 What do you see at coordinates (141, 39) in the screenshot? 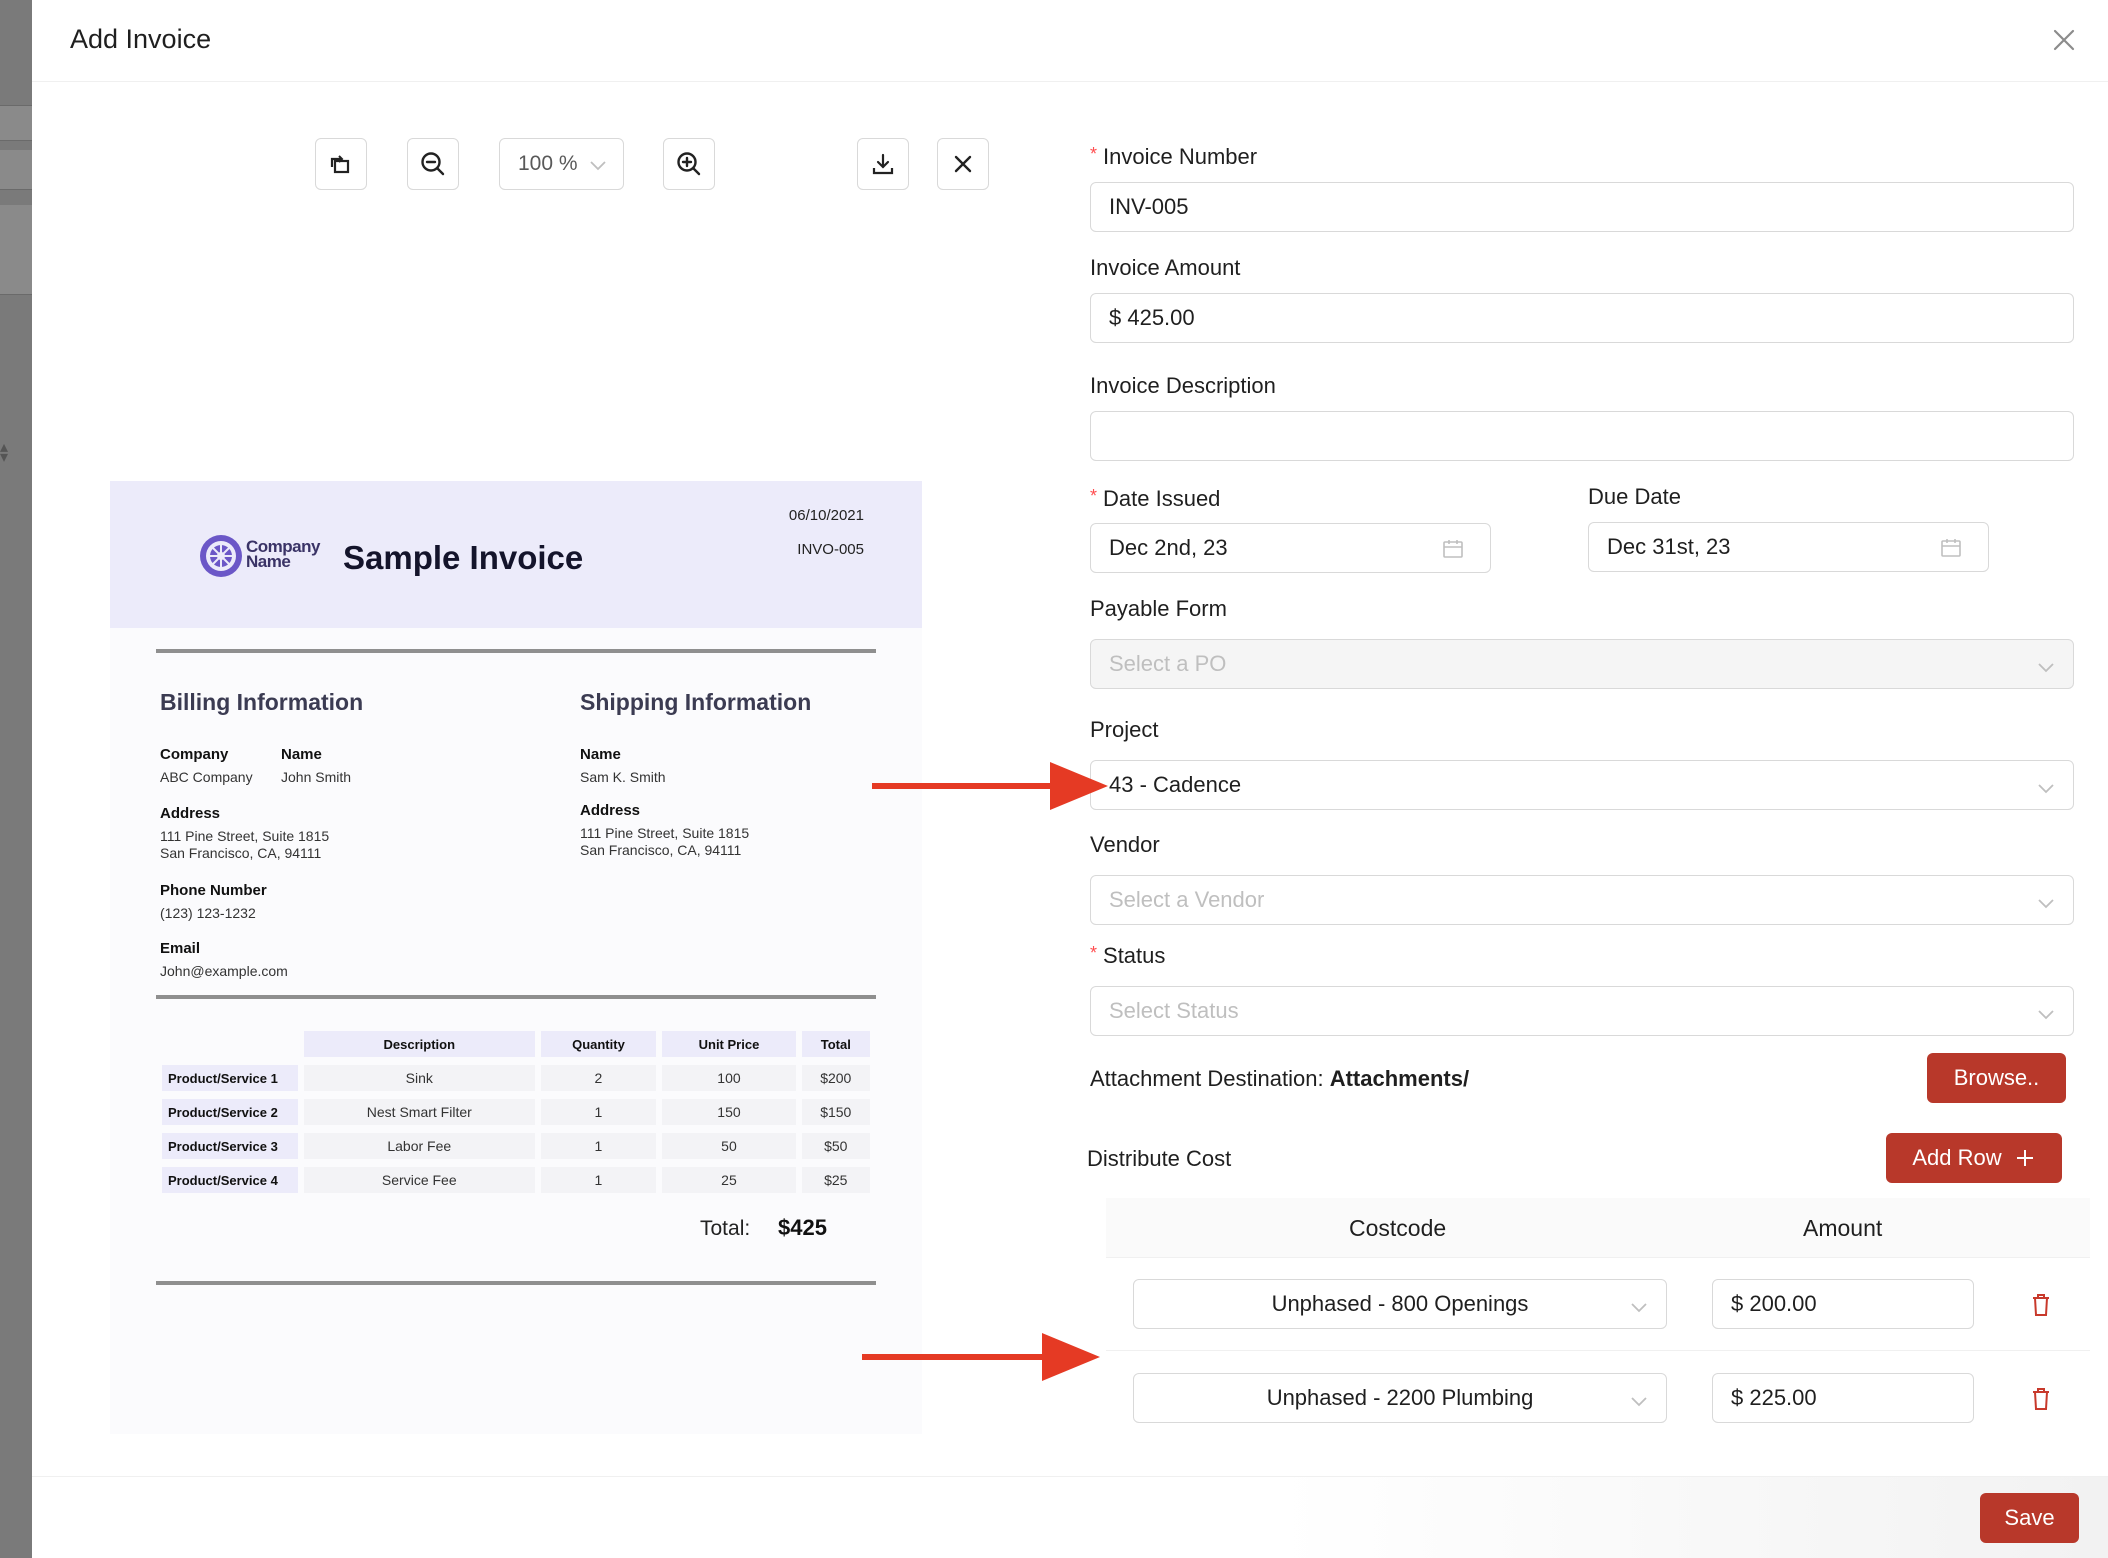
I see `modal-title: Add Invoice` at bounding box center [141, 39].